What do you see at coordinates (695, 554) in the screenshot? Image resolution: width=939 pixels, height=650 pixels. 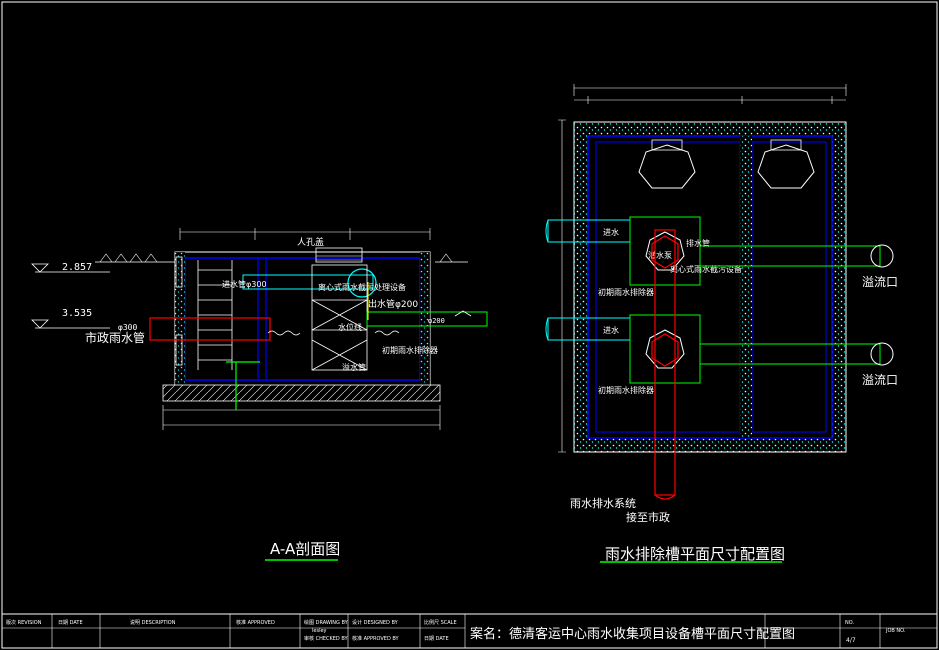 I see `plan-title: 雨水排除槽平面尺寸配置图` at bounding box center [695, 554].